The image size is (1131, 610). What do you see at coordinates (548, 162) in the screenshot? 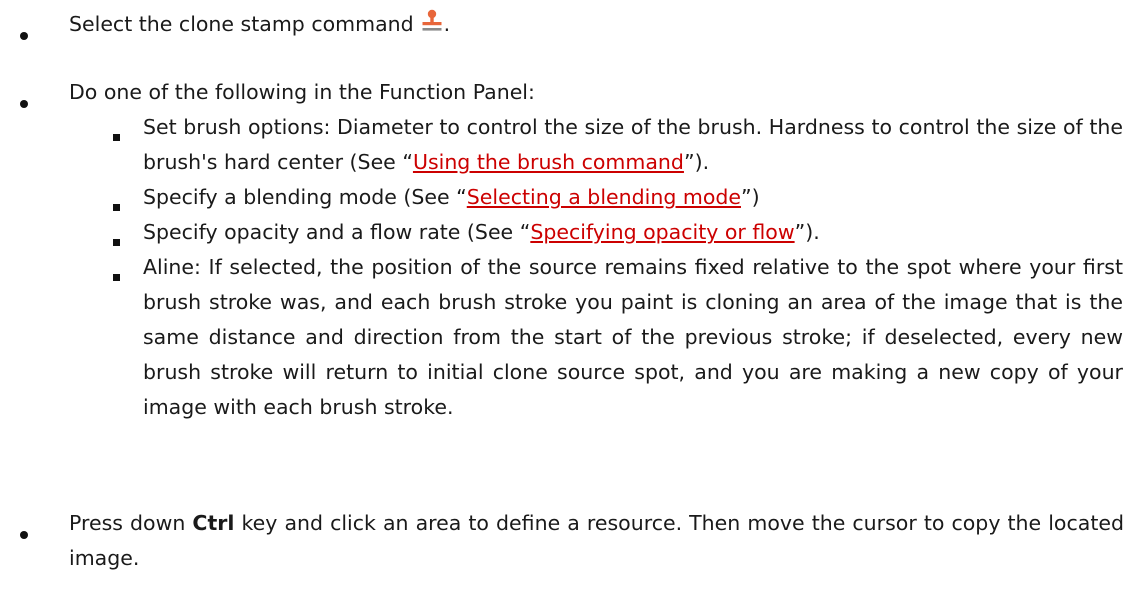
I see `link-using-brush-command: Using the brush command` at bounding box center [548, 162].